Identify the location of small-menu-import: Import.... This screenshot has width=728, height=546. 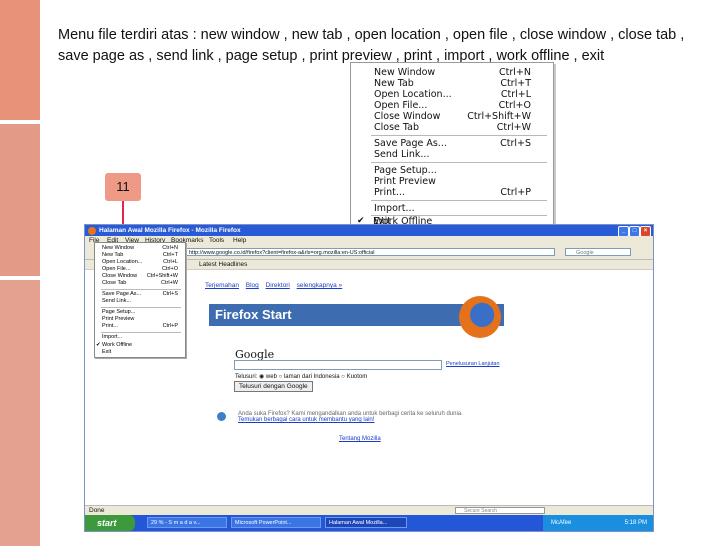
(139, 337).